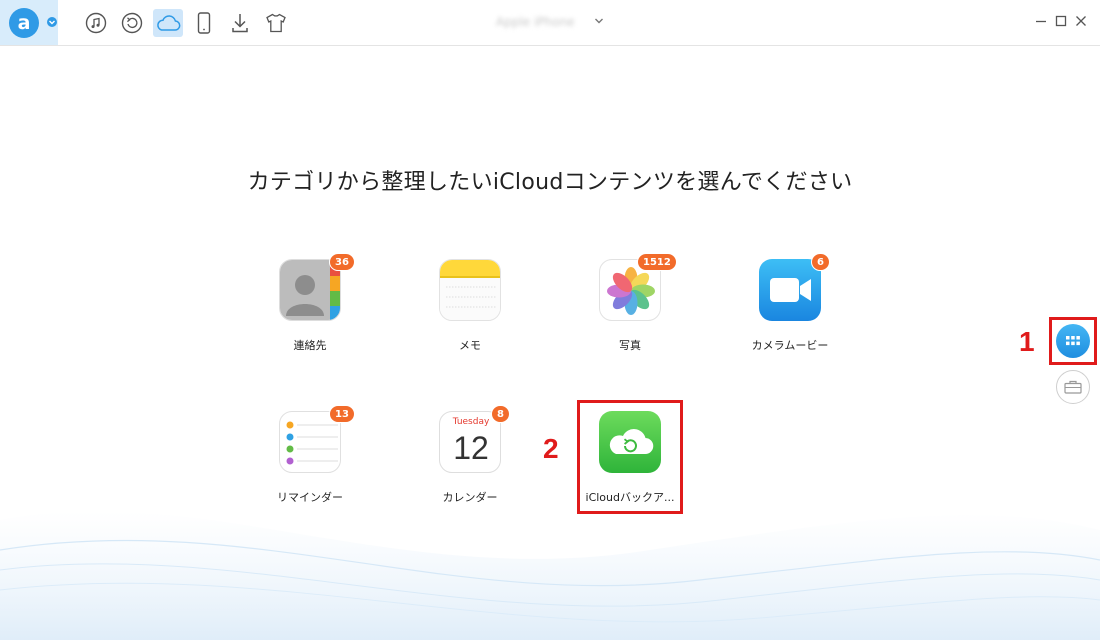 The width and height of the screenshot is (1100, 640). I want to click on annotation-step-2: 2, so click(551, 448).